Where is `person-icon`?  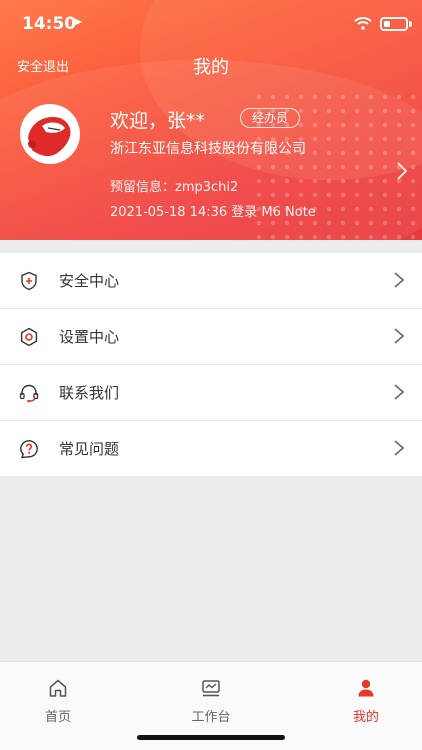 person-icon is located at coordinates (366, 688).